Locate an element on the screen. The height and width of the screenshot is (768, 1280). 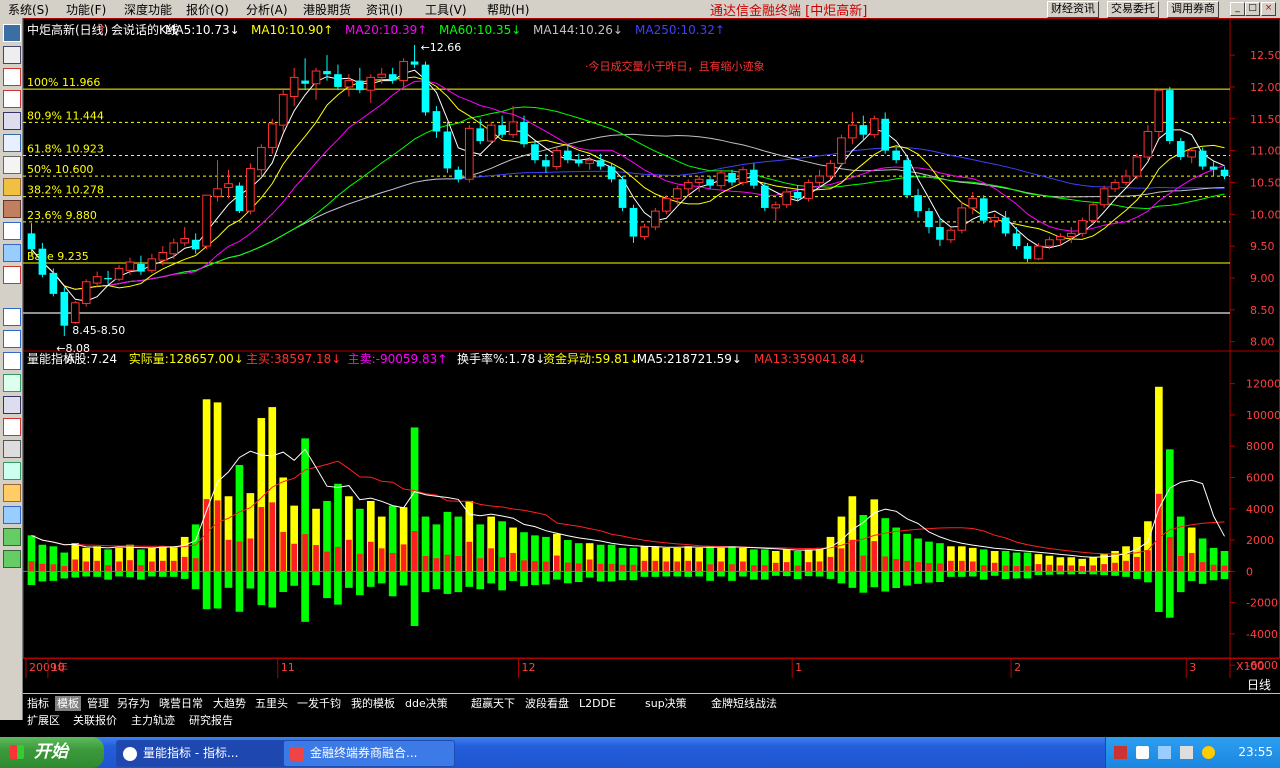
quote-icon is located at coordinates (12, 33).